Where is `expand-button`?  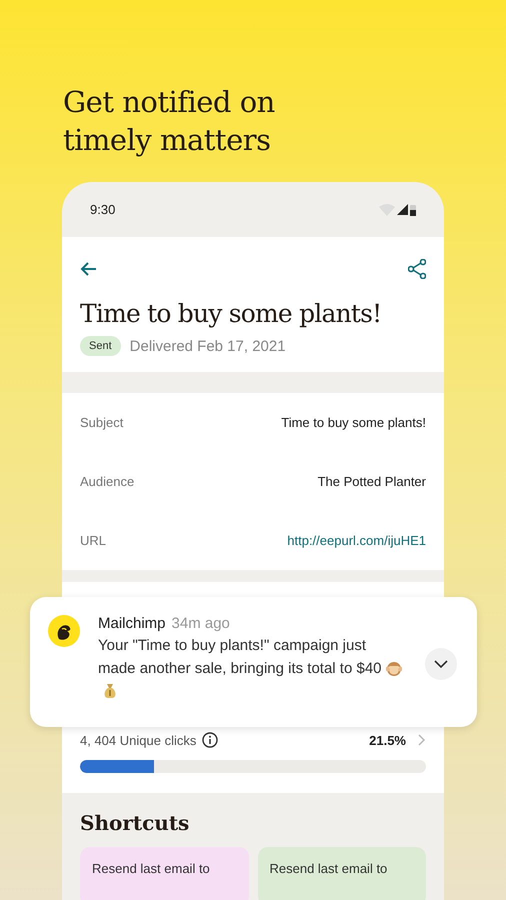
expand-button is located at coordinates (441, 664).